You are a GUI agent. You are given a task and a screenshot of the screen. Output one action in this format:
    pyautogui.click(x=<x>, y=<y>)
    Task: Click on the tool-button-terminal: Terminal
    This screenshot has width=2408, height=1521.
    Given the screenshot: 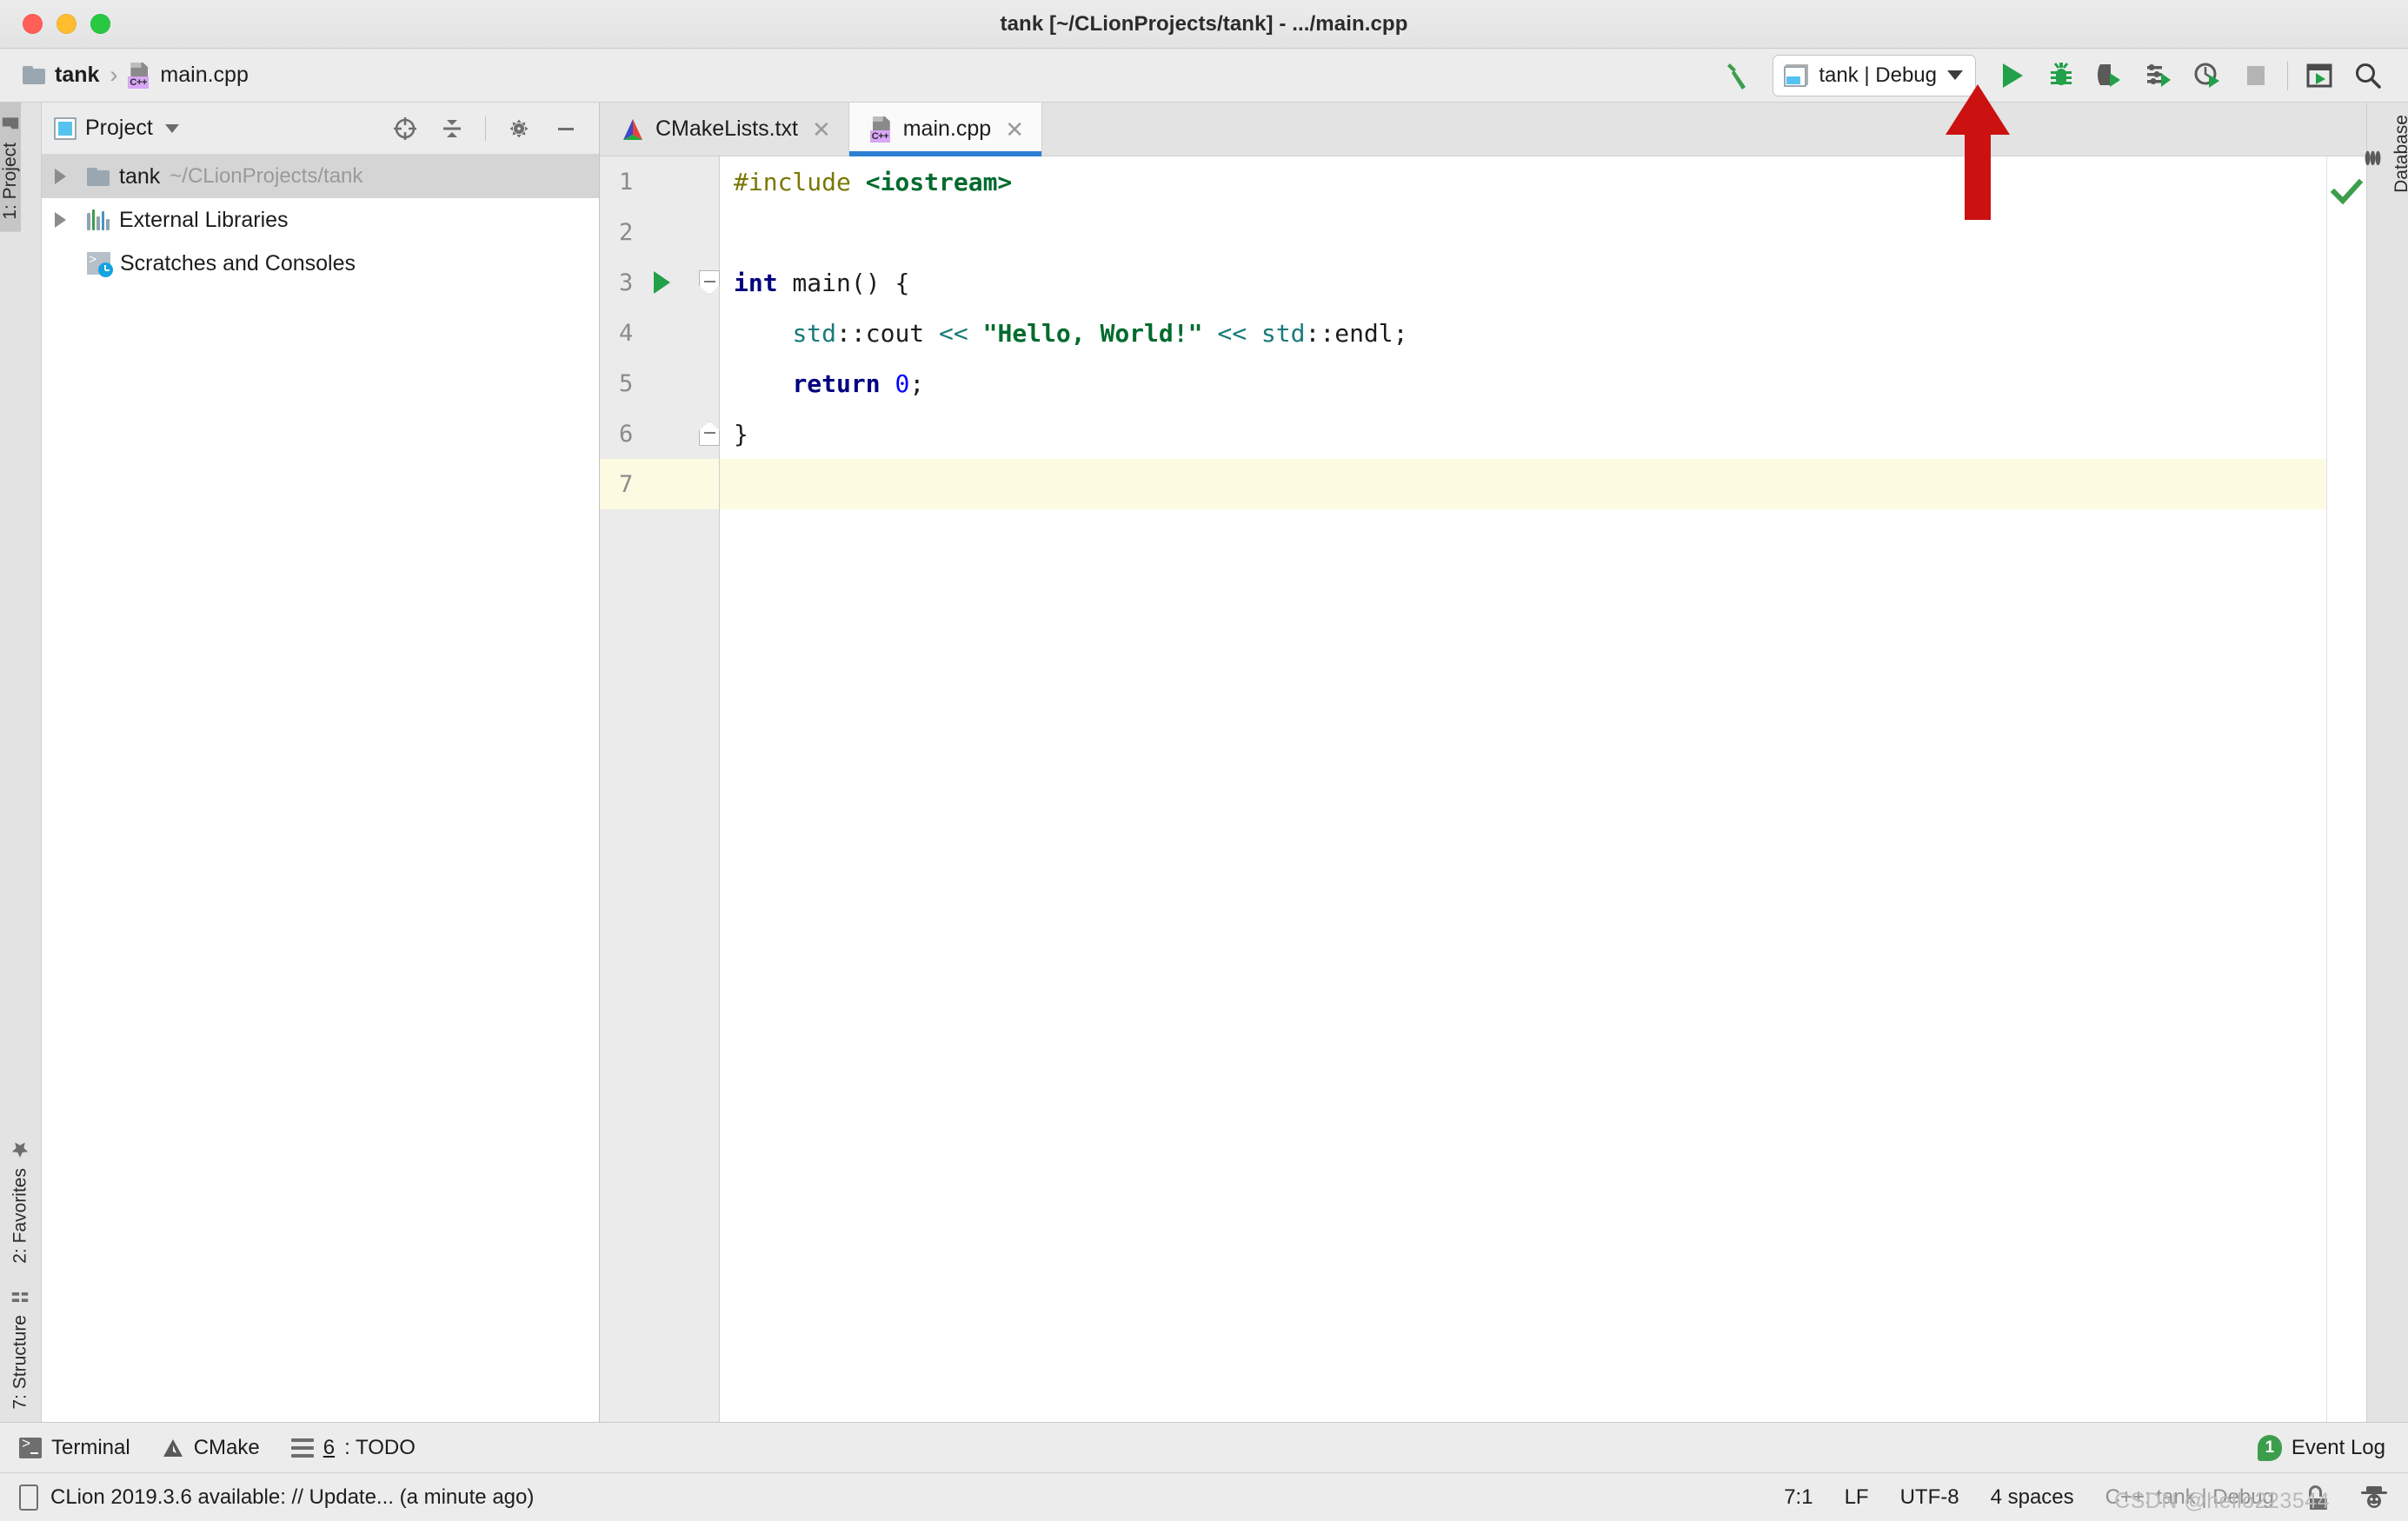 What is the action you would take?
    pyautogui.click(x=74, y=1448)
    